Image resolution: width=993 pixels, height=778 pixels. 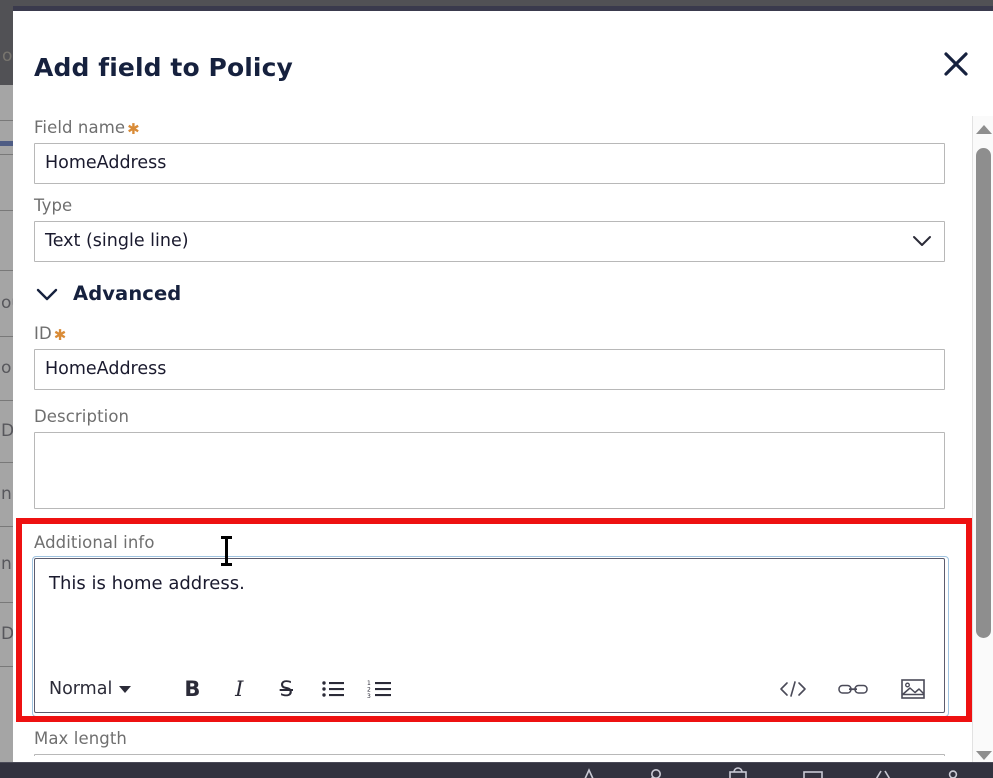 I want to click on field-name-group: Field name ✱, so click(x=489, y=151).